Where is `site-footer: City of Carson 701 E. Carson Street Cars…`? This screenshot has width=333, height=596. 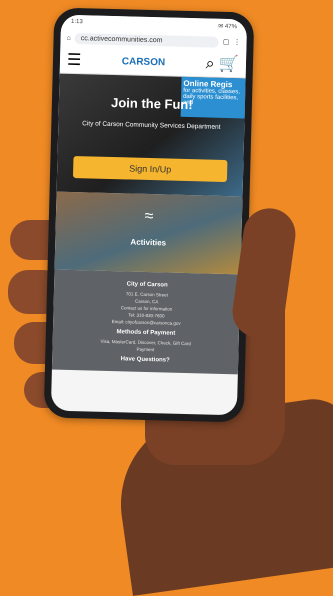 site-footer: City of Carson 701 E. Carson Street Cars… is located at coordinates (146, 322).